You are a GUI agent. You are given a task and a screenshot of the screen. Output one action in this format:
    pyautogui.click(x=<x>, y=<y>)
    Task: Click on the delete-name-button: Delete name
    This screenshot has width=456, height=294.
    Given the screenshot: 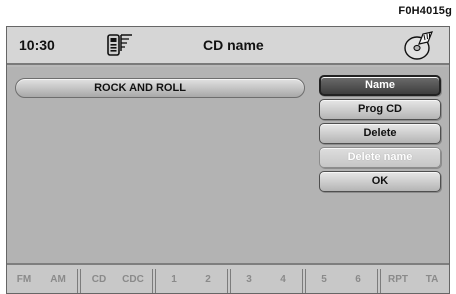 What is the action you would take?
    pyautogui.click(x=380, y=157)
    